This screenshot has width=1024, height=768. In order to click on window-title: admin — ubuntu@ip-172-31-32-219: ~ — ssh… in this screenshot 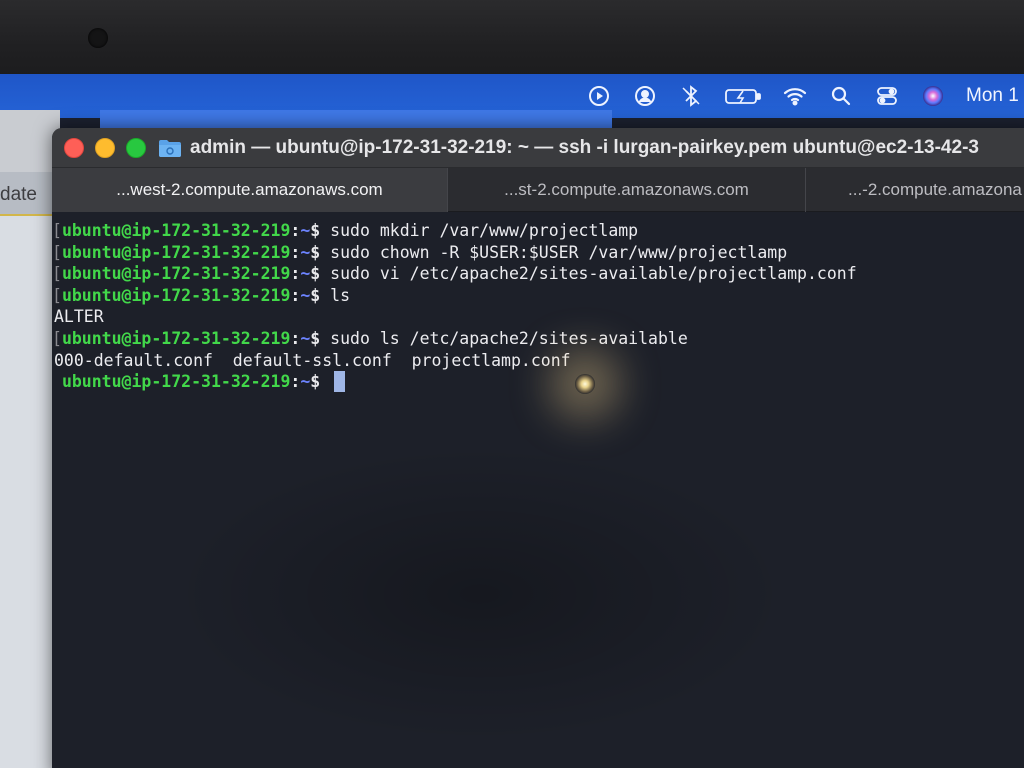, I will do `click(584, 147)`.